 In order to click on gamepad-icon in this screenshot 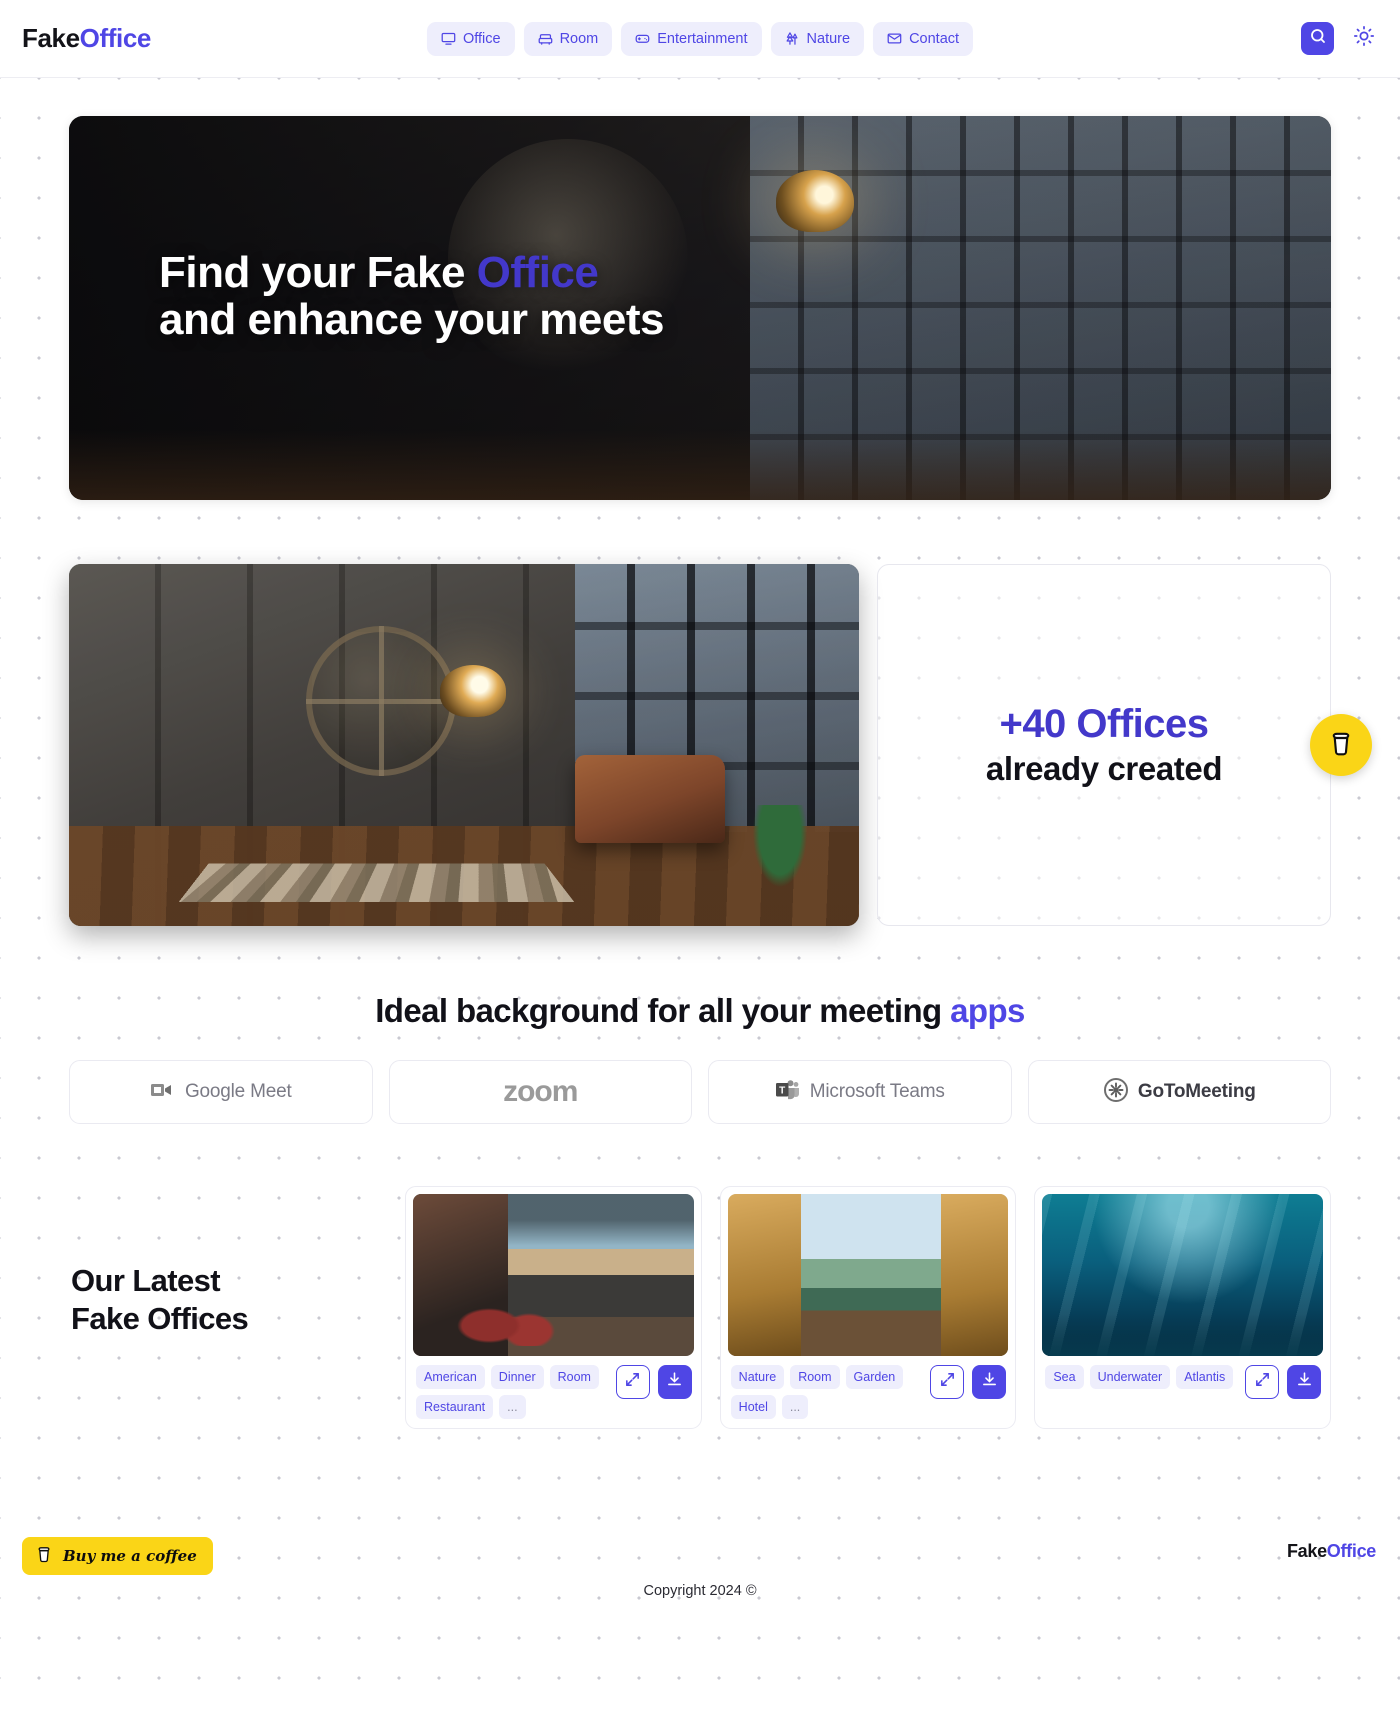, I will do `click(642, 38)`.